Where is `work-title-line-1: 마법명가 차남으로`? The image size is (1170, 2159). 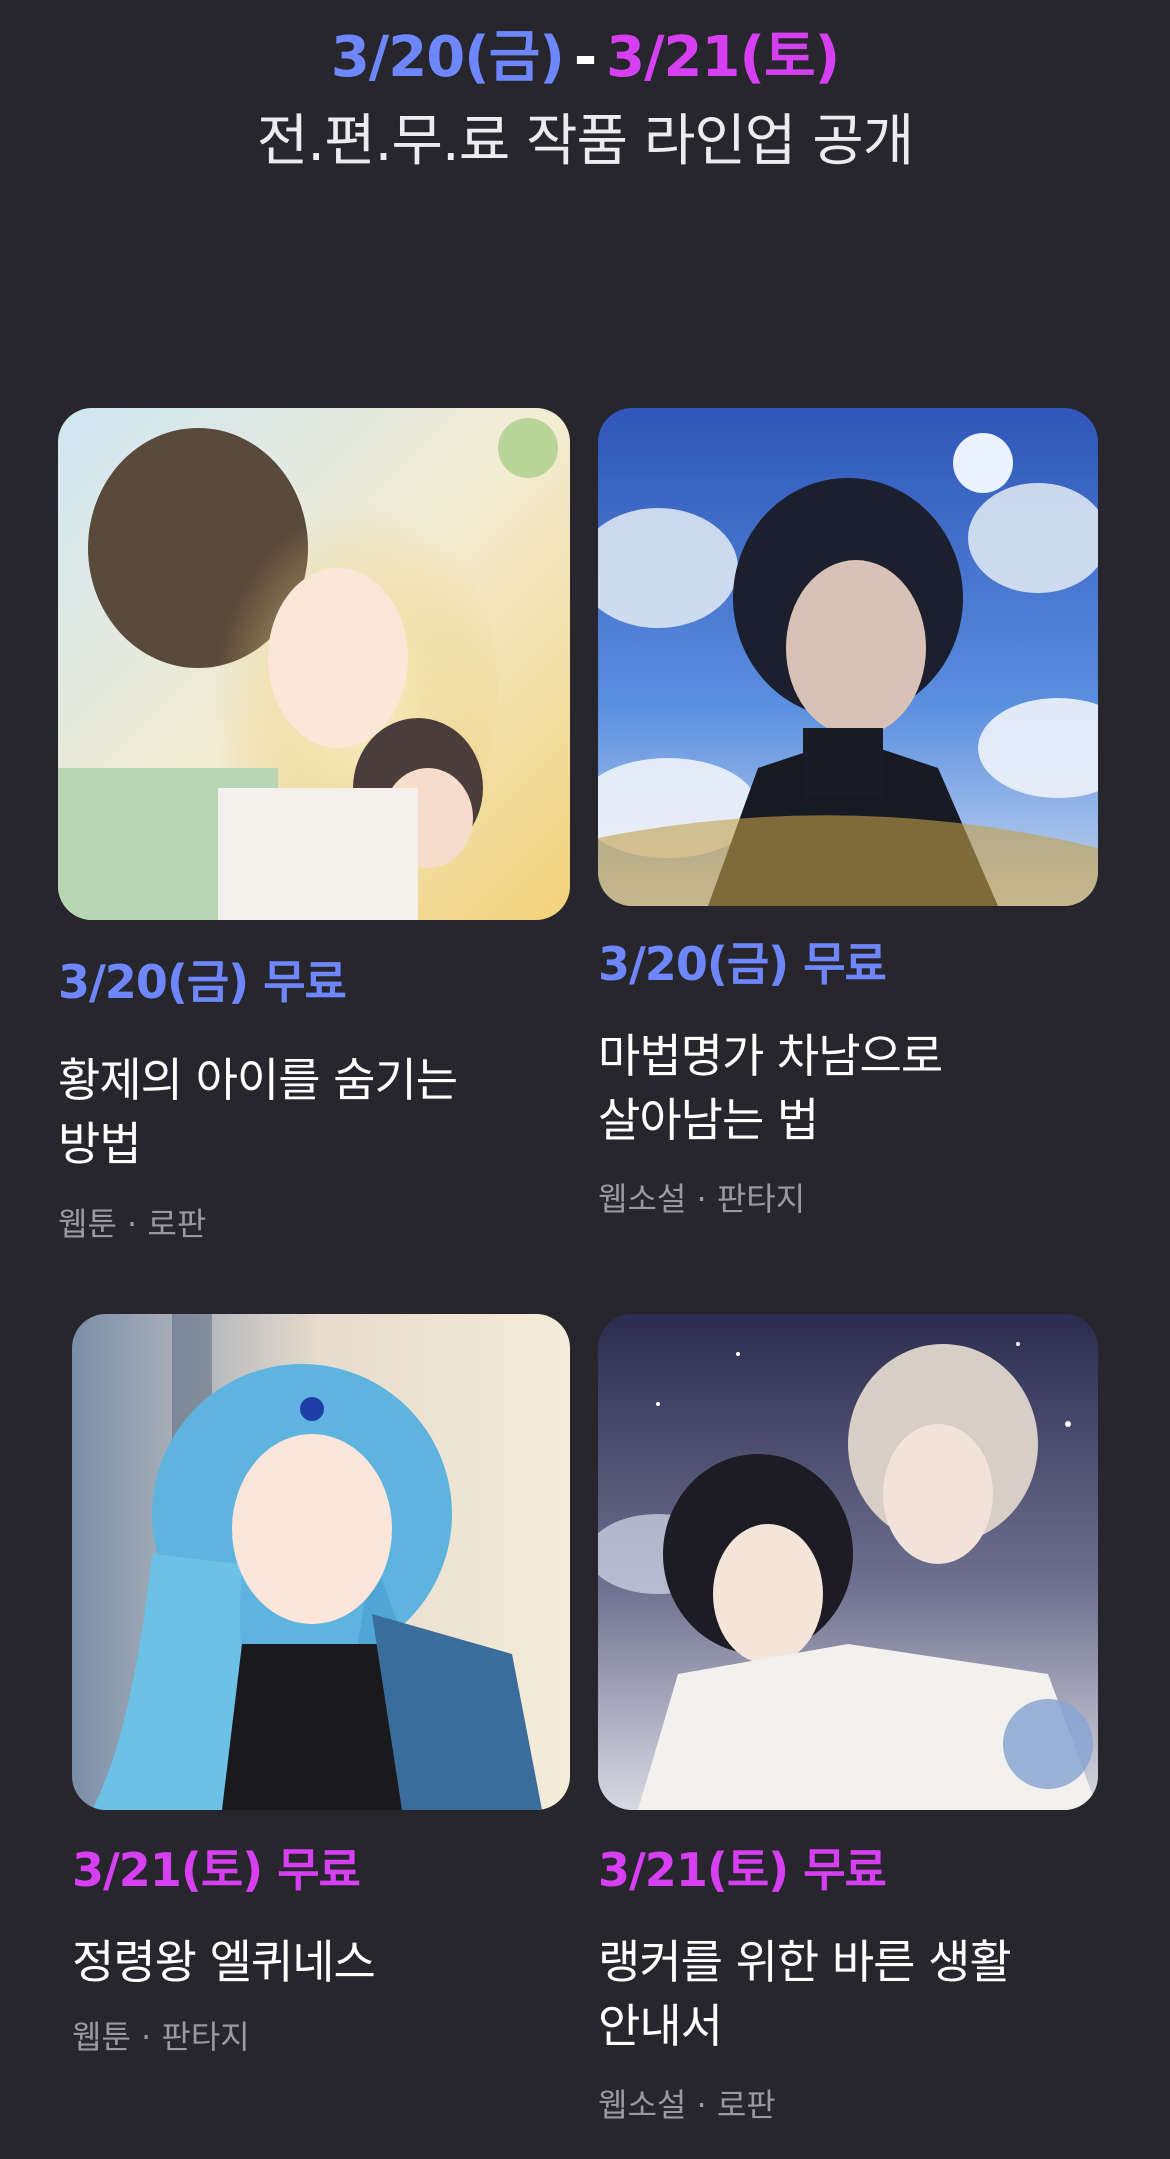 work-title-line-1: 마법명가 차남으로 is located at coordinates (770, 1056).